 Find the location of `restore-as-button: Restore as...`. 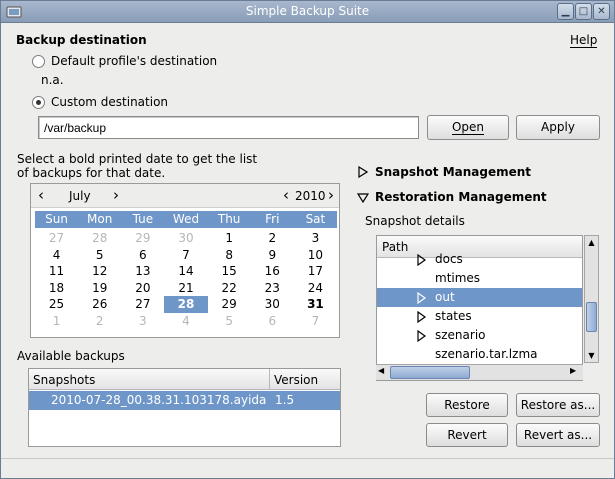

restore-as-button: Restore as... is located at coordinates (558, 405).